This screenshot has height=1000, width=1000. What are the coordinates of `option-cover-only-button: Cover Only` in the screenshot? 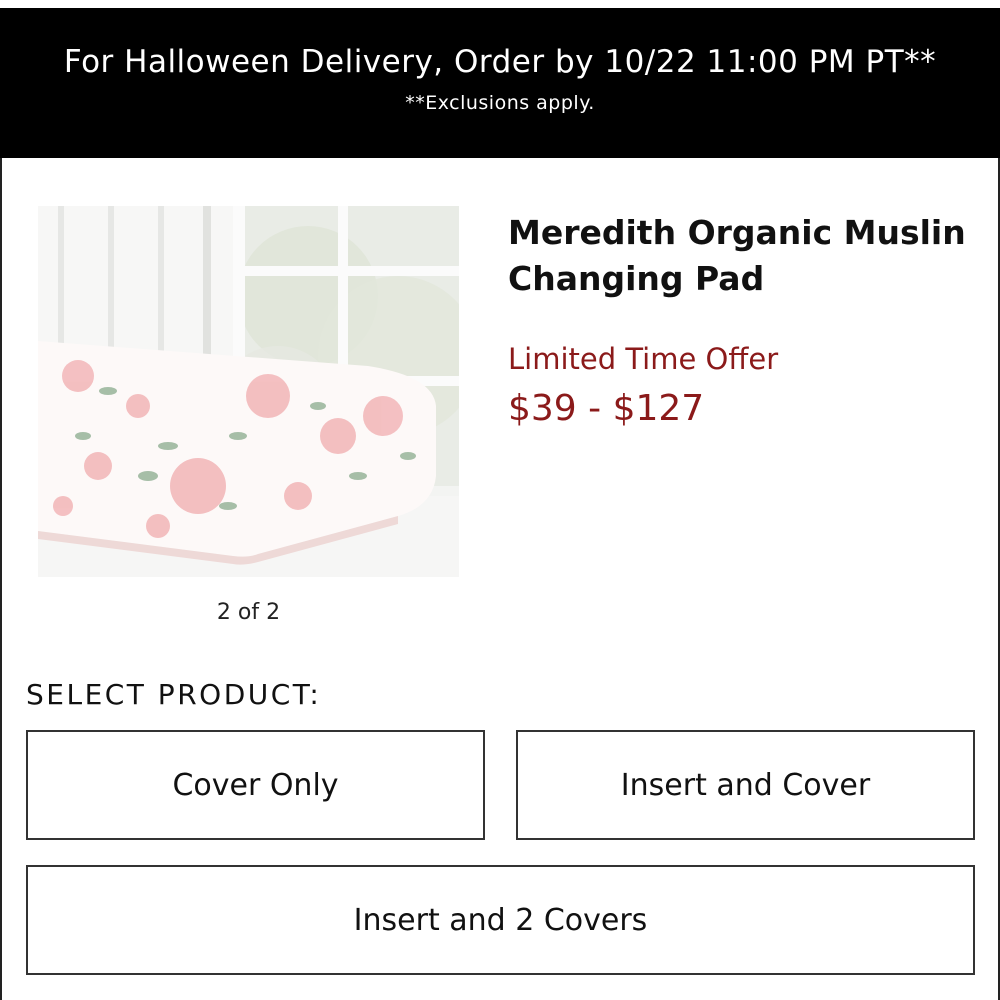 It's located at (255, 785).